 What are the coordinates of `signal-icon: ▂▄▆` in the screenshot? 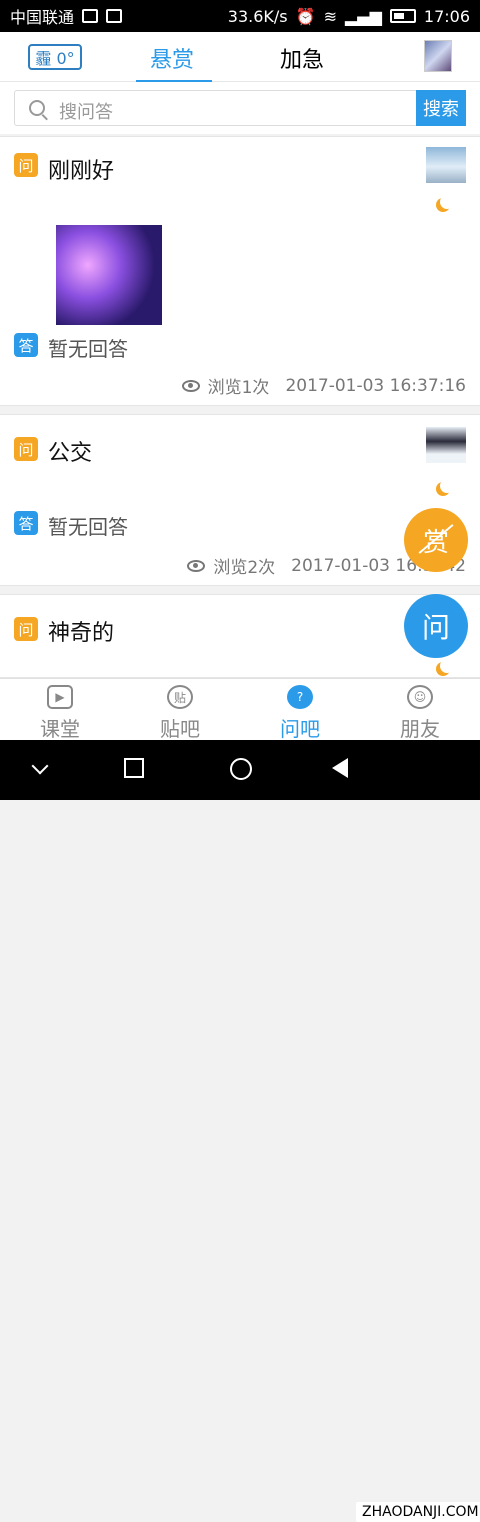 It's located at (363, 16).